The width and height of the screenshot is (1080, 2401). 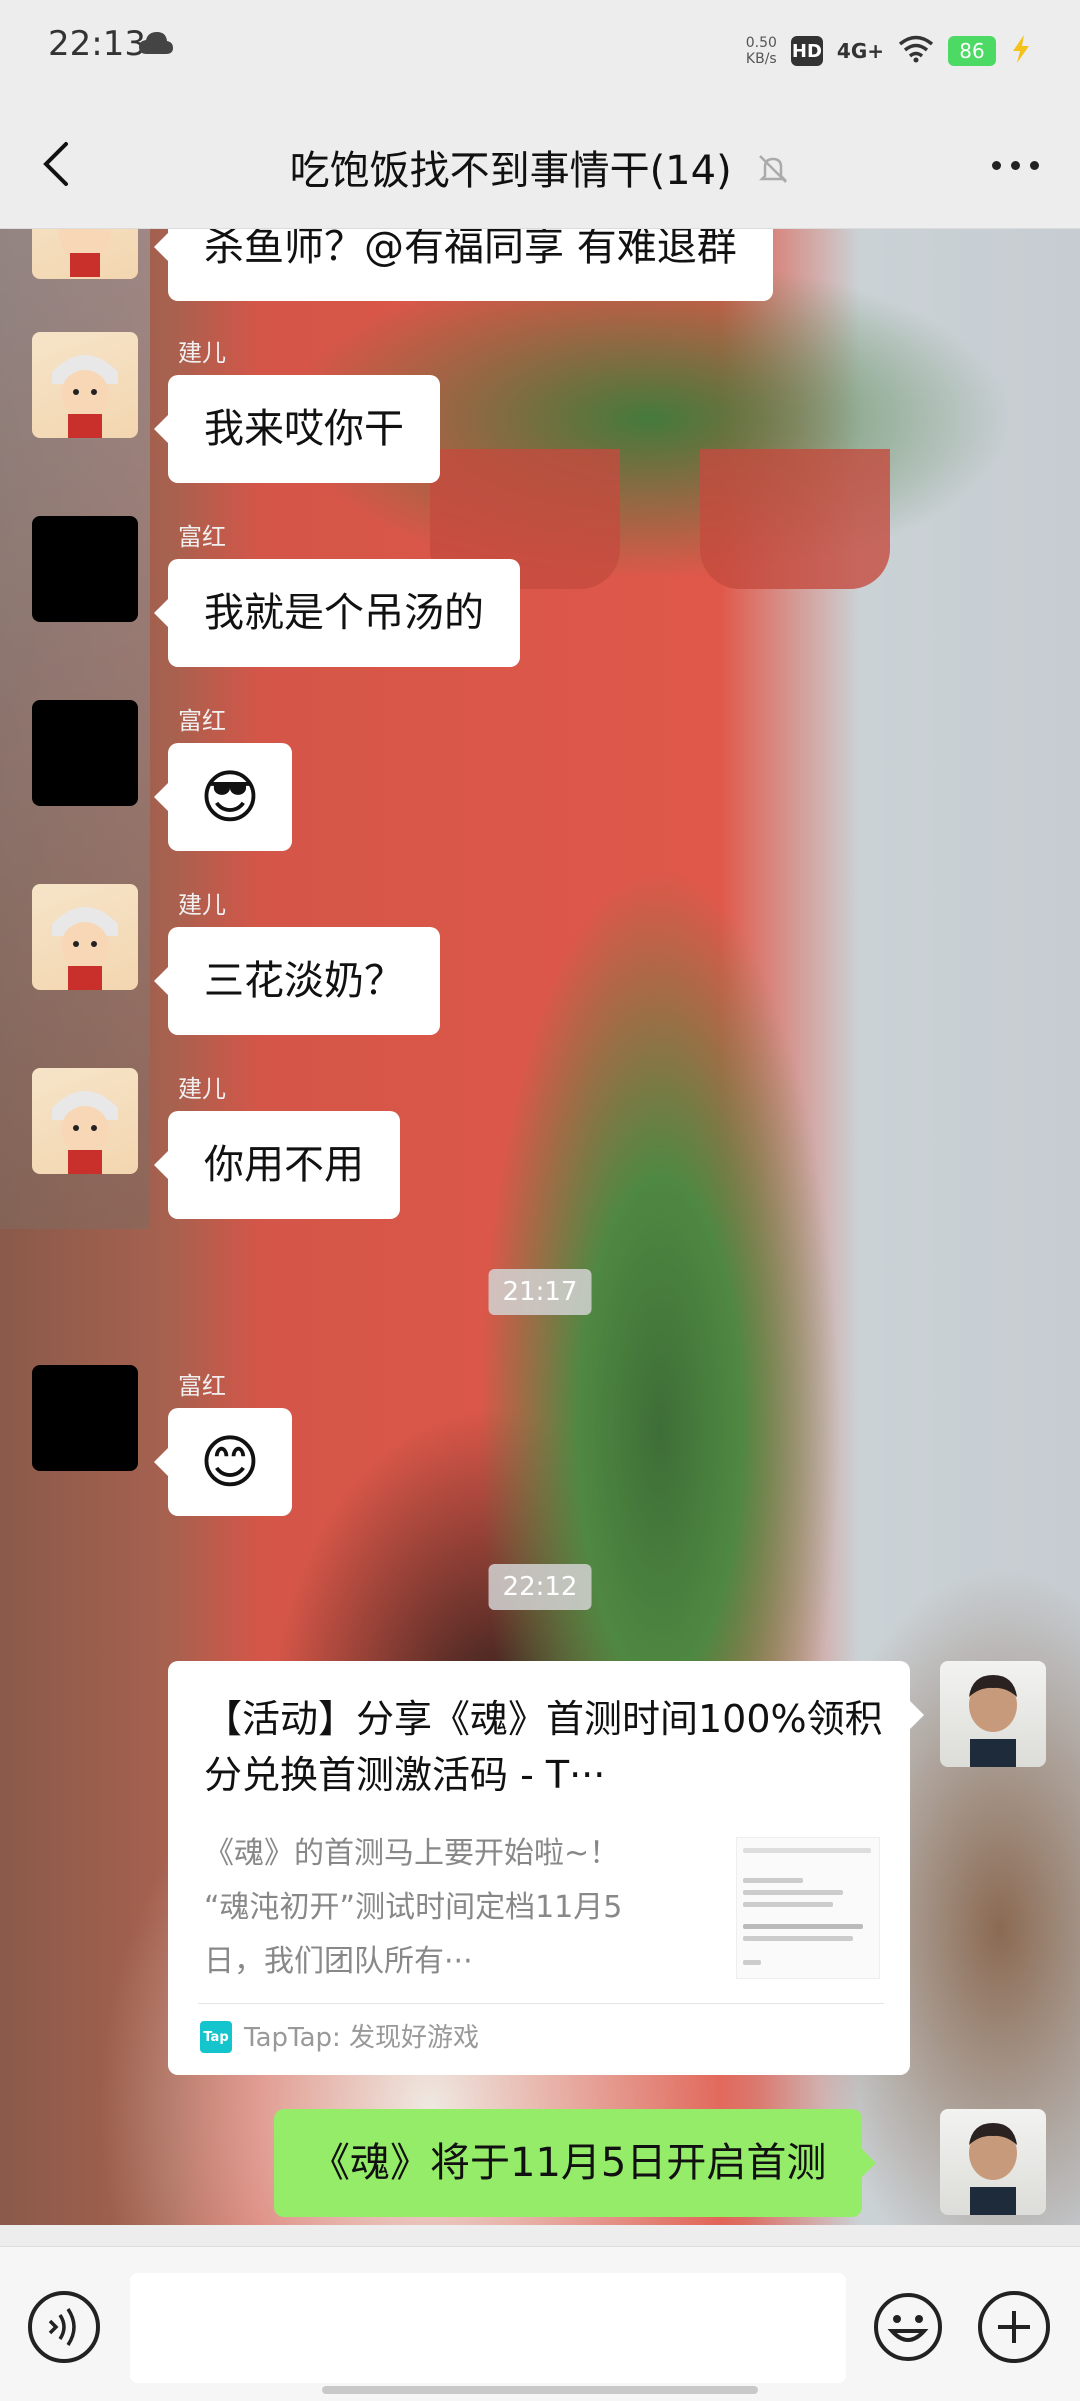 I want to click on input-bar, so click(x=540, y=2323).